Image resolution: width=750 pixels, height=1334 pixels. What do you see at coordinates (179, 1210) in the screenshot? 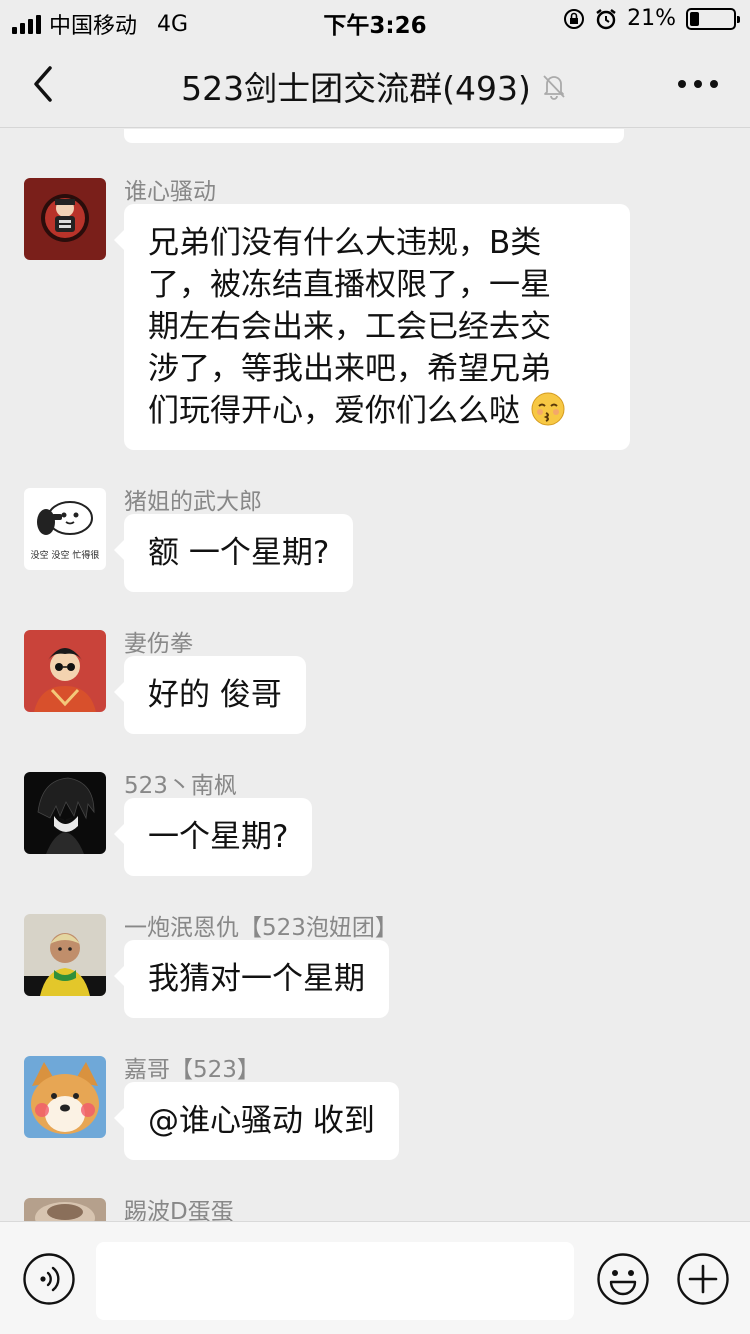
I see `sender-name: 踢波D蛋蛋` at bounding box center [179, 1210].